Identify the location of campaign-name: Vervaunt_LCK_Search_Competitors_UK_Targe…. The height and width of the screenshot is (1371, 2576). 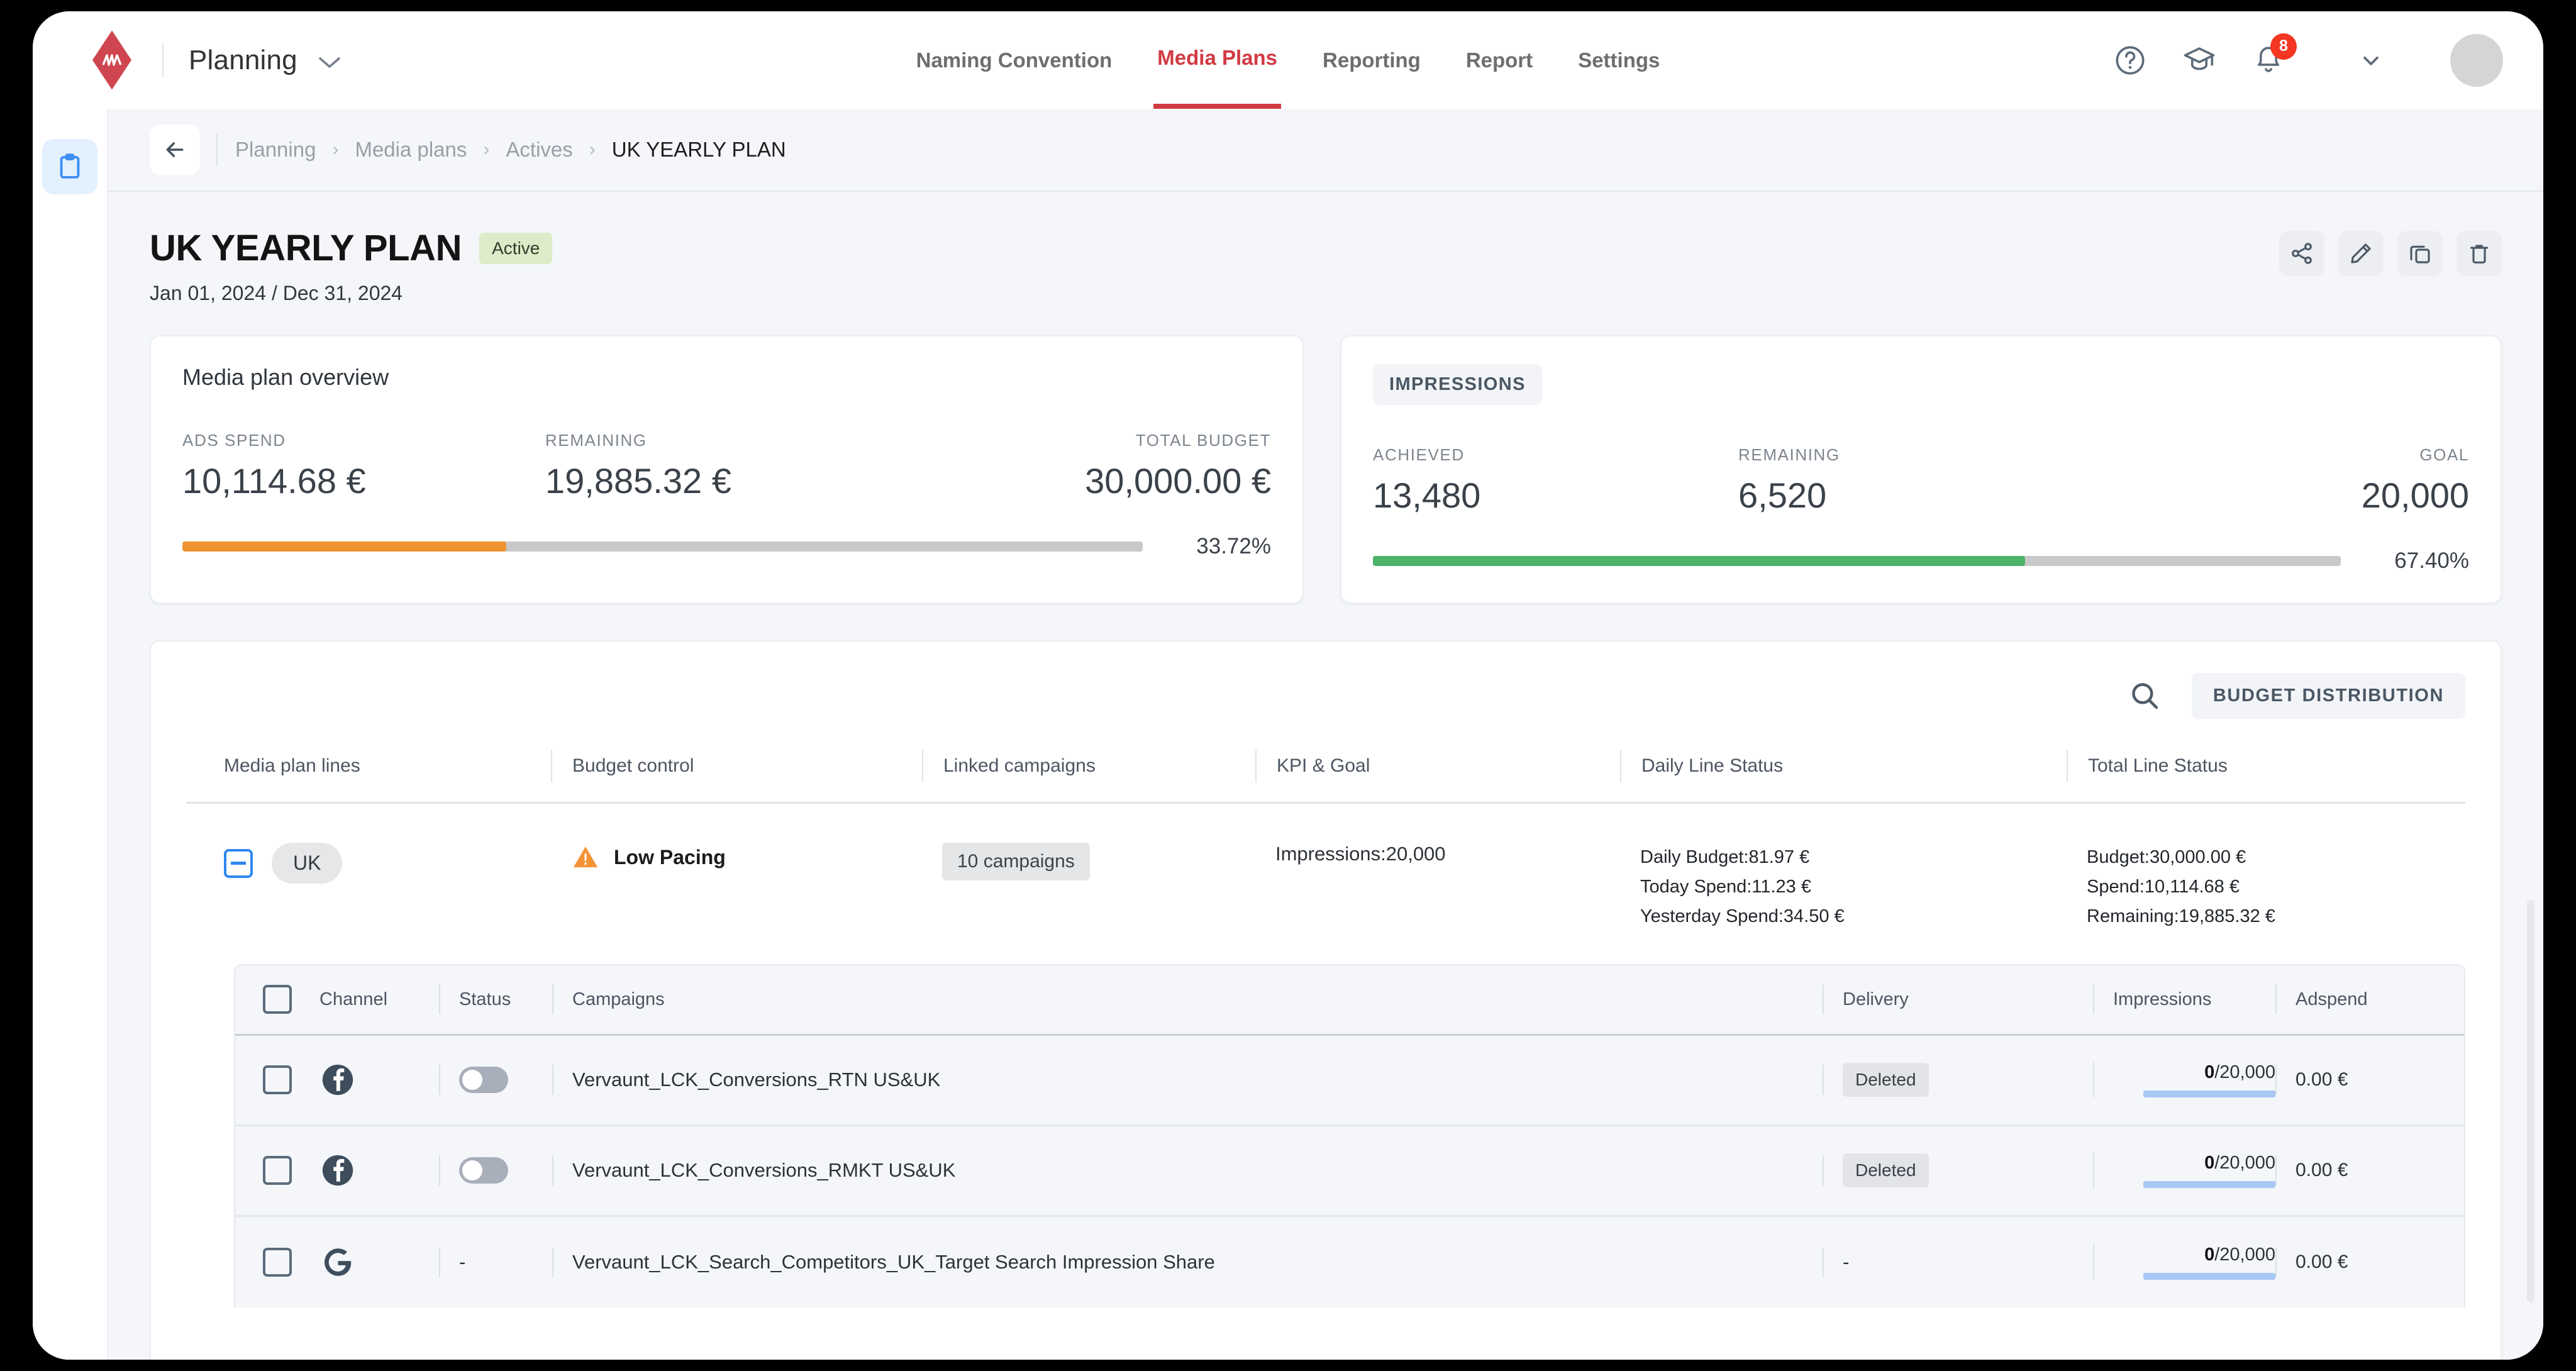
(893, 1261).